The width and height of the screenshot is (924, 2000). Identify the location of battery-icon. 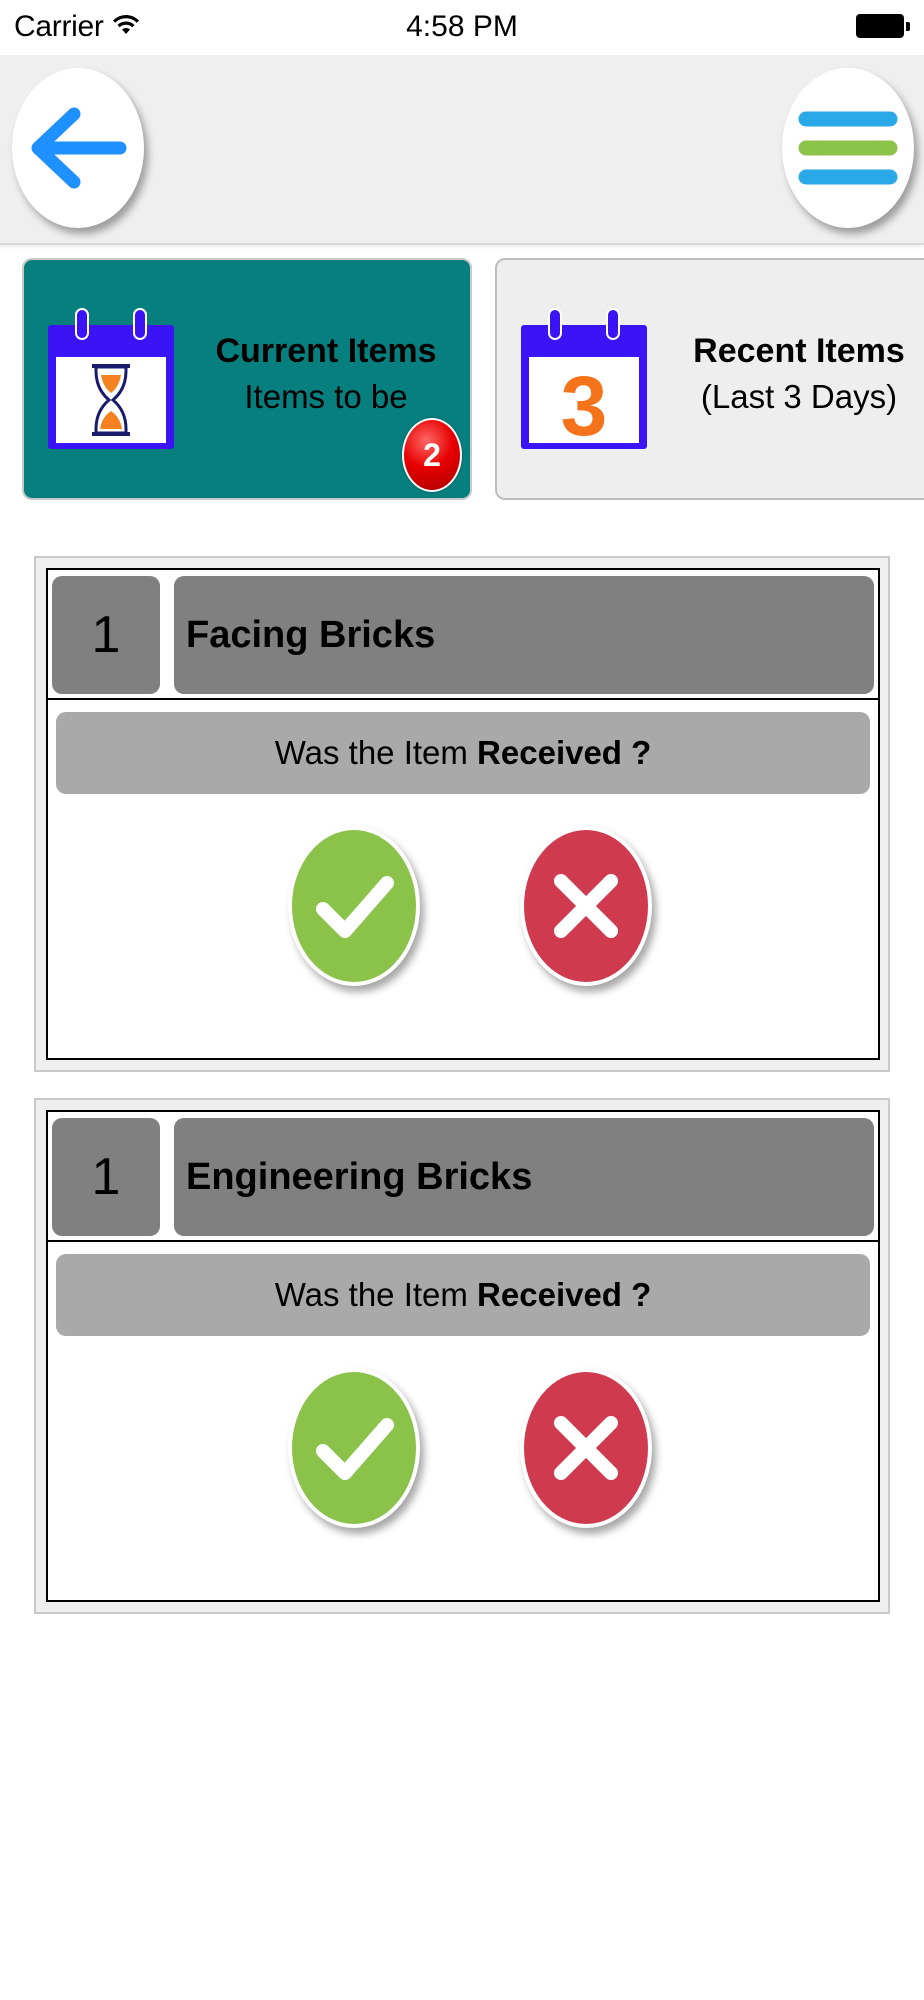
(883, 26).